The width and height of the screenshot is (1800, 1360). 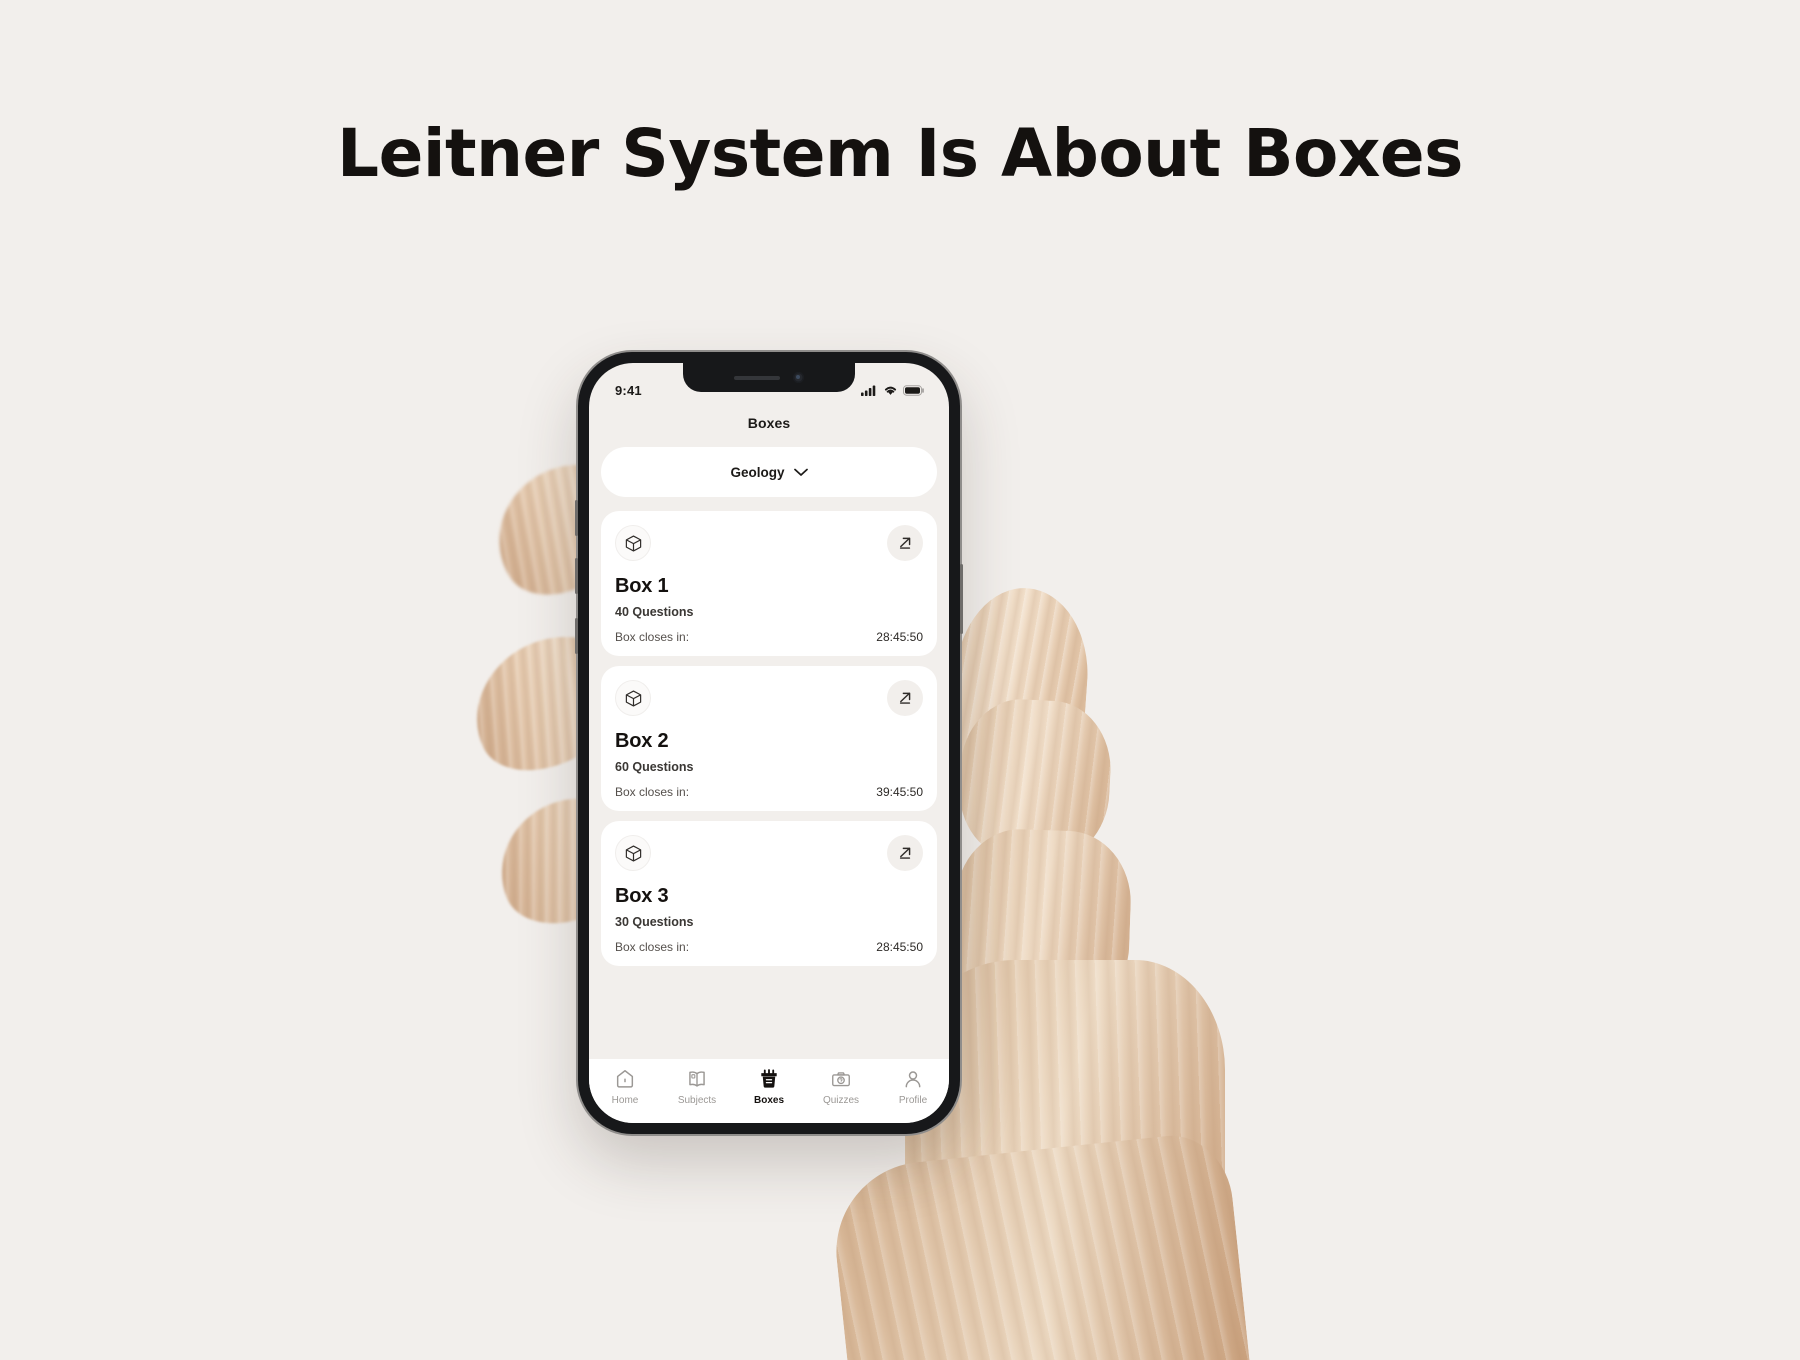 I want to click on person-icon, so click(x=913, y=1079).